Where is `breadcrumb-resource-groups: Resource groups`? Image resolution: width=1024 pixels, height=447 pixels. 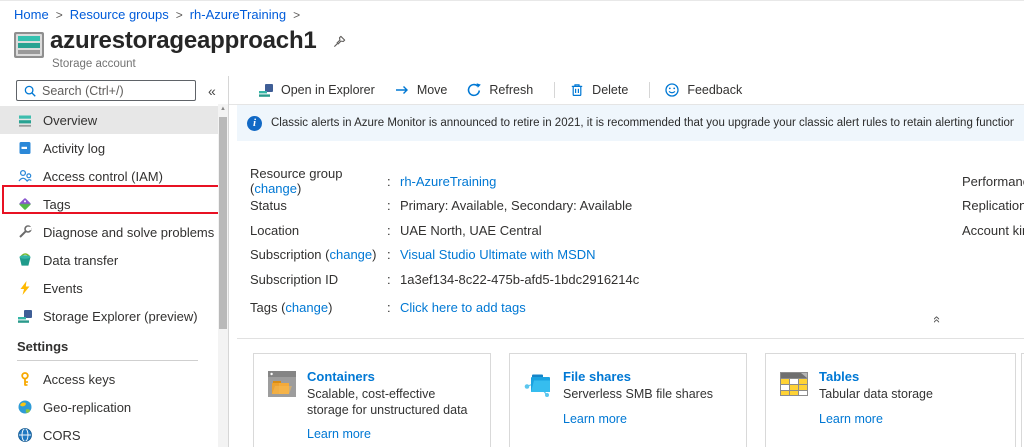
breadcrumb-resource-groups: Resource groups is located at coordinates (119, 14).